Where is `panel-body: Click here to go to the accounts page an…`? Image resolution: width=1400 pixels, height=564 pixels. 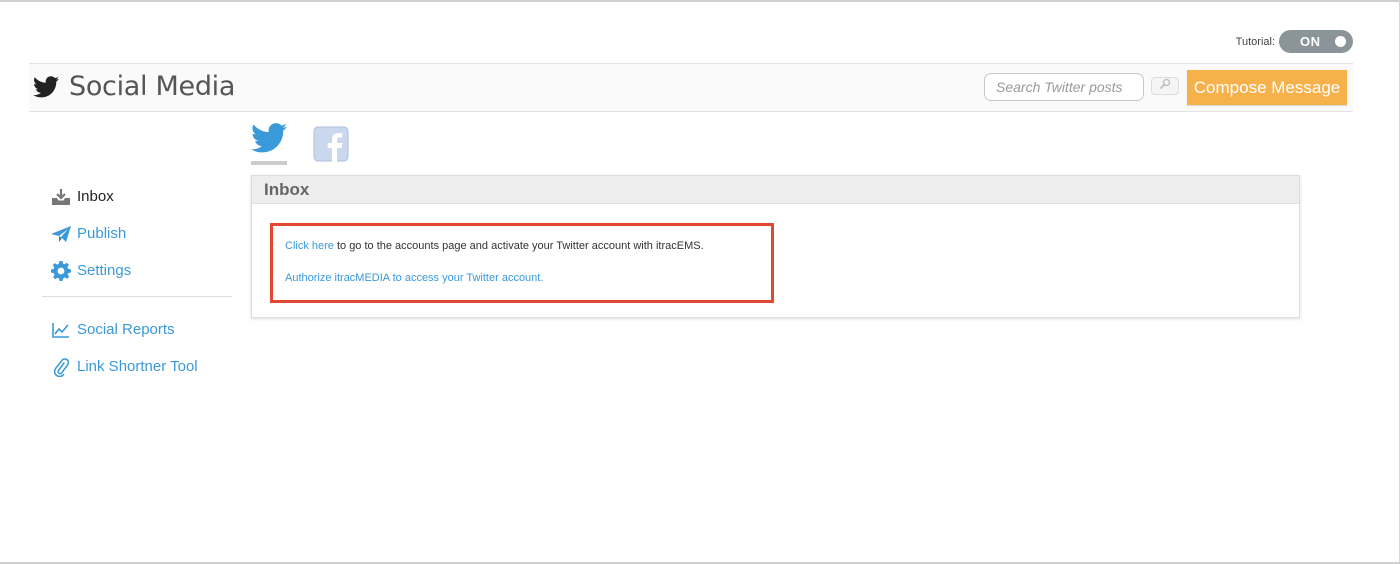
panel-body: Click here to go to the accounts page an… is located at coordinates (775, 260).